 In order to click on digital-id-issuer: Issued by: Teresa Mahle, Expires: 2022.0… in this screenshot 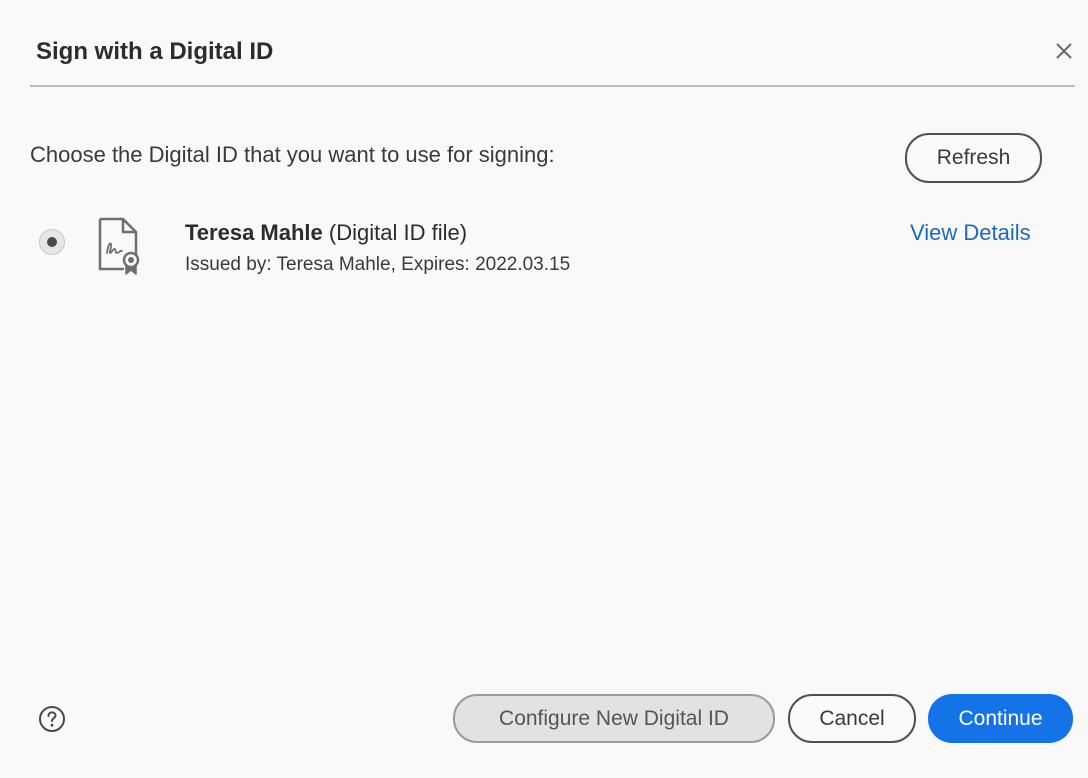, I will do `click(378, 264)`.